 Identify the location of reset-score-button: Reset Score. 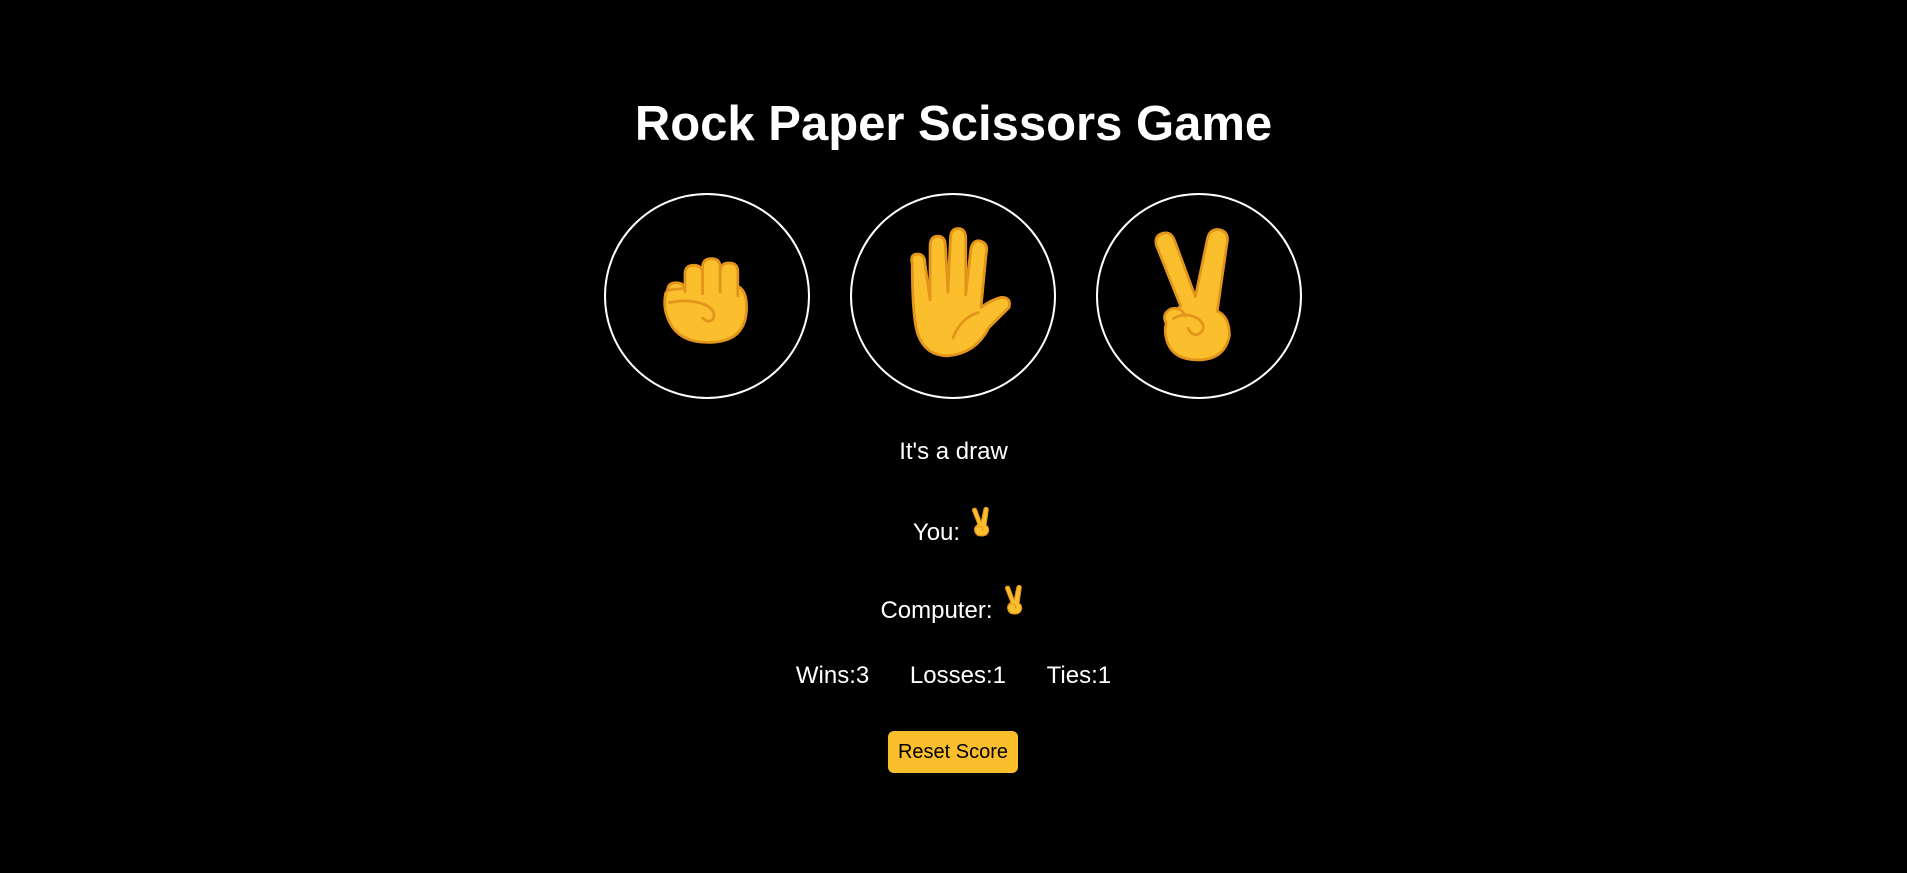
(953, 752).